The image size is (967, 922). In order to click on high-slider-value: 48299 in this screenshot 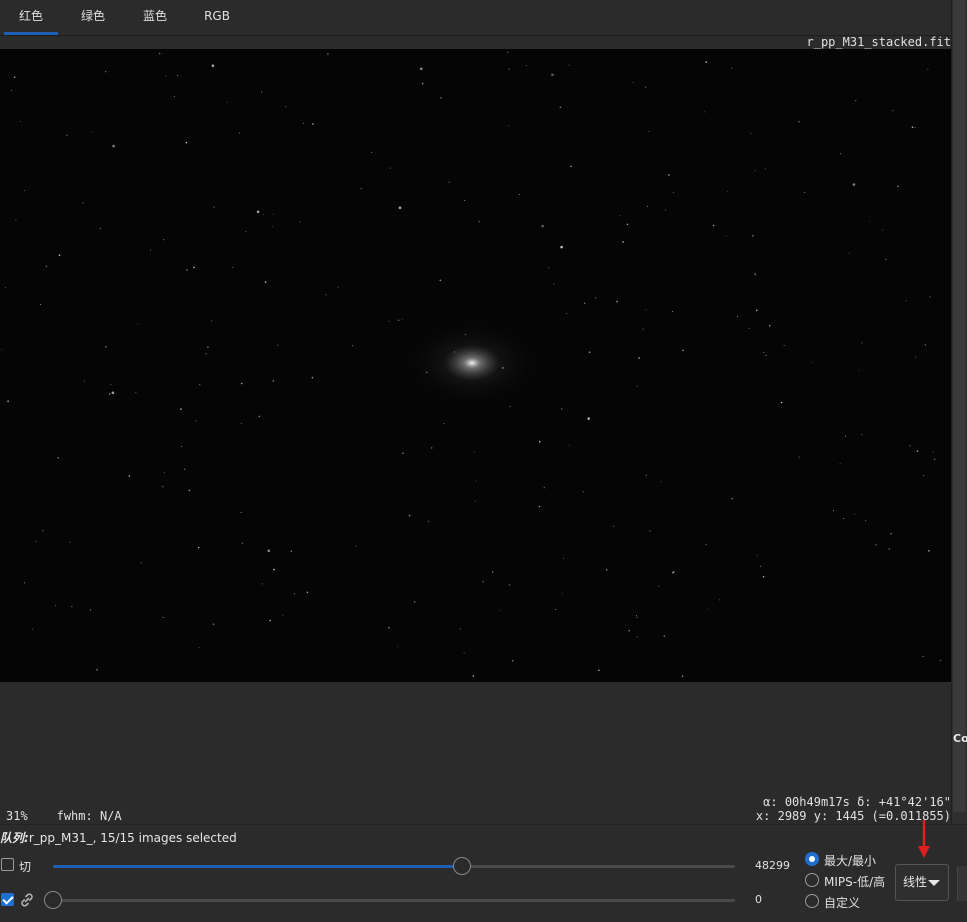, I will do `click(772, 865)`.